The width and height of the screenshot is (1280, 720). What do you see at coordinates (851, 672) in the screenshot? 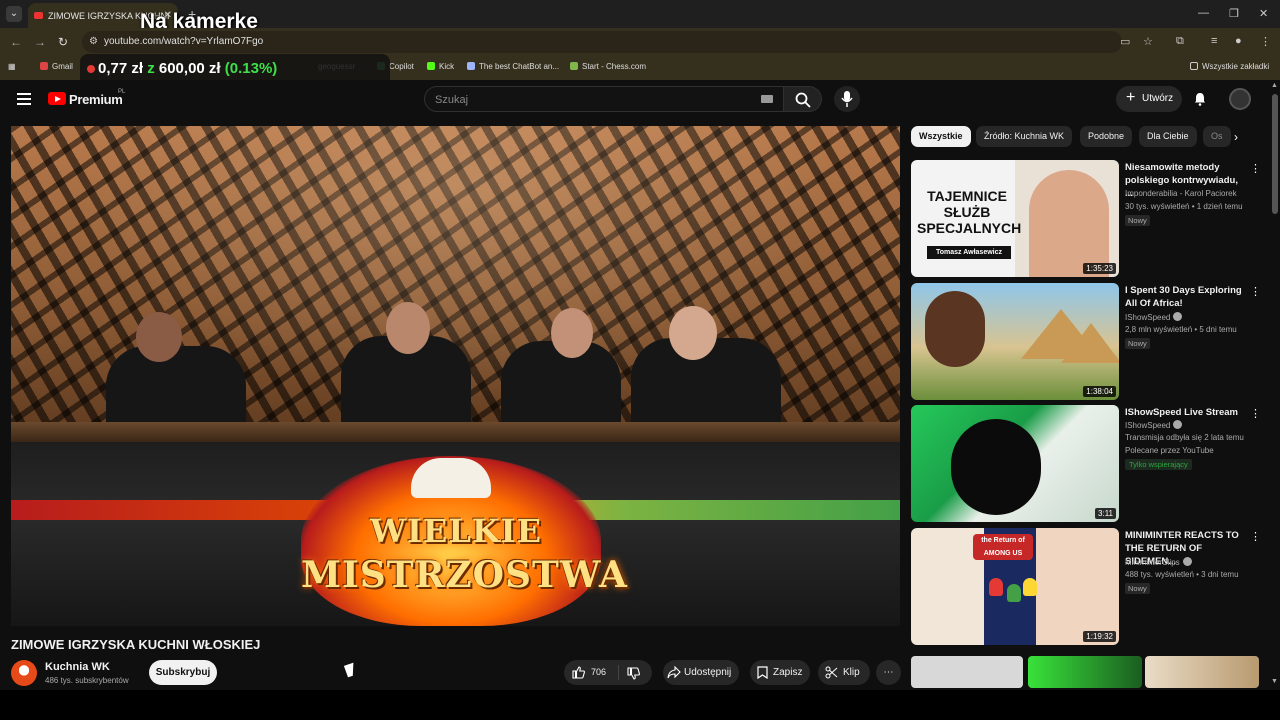
I see `clip-label: Klip` at bounding box center [851, 672].